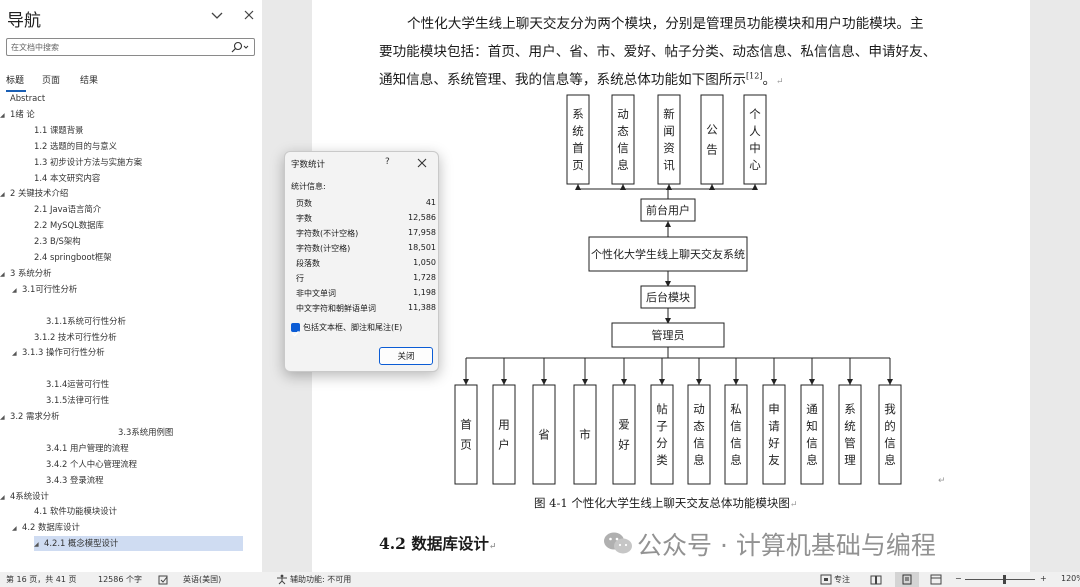 The height and width of the screenshot is (587, 1080). I want to click on nav-tree-item: 2.2 MySQL数据库, so click(69, 225).